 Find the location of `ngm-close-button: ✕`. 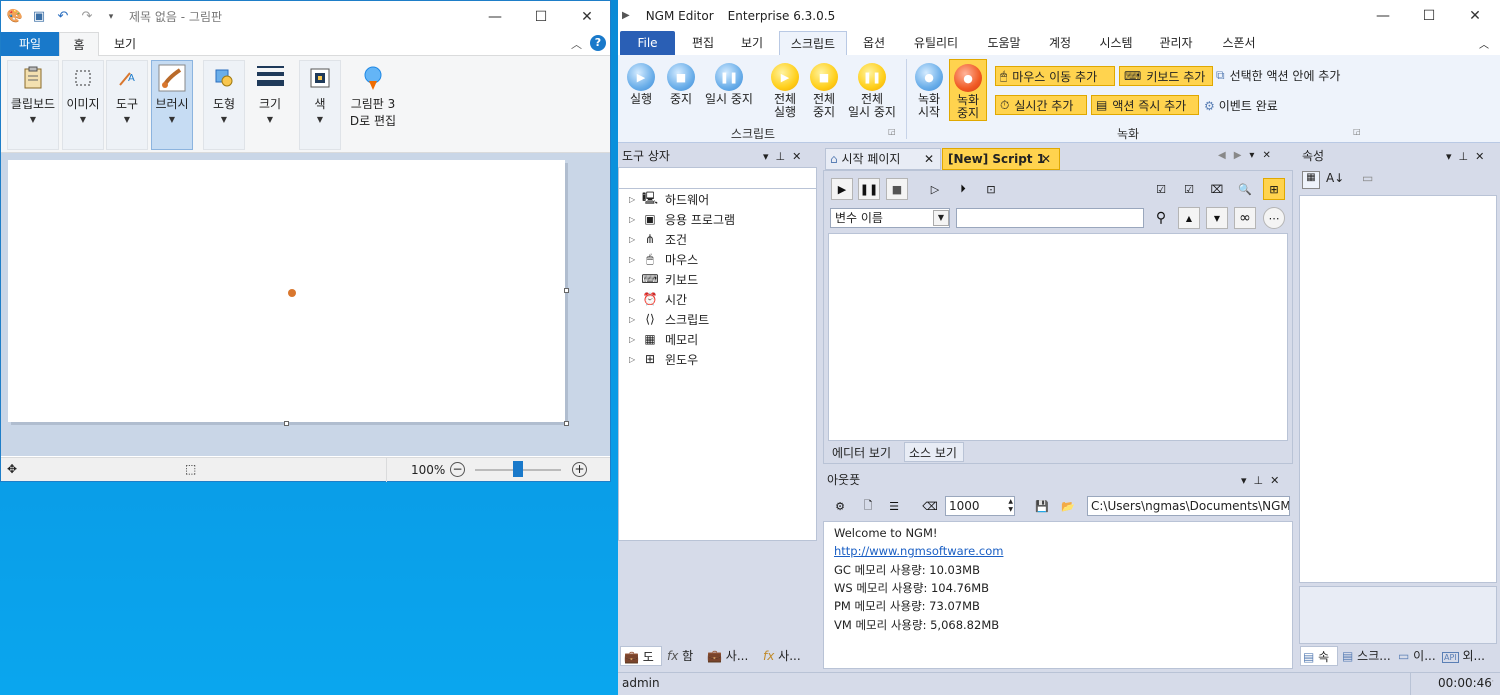

ngm-close-button: ✕ is located at coordinates (1475, 15).